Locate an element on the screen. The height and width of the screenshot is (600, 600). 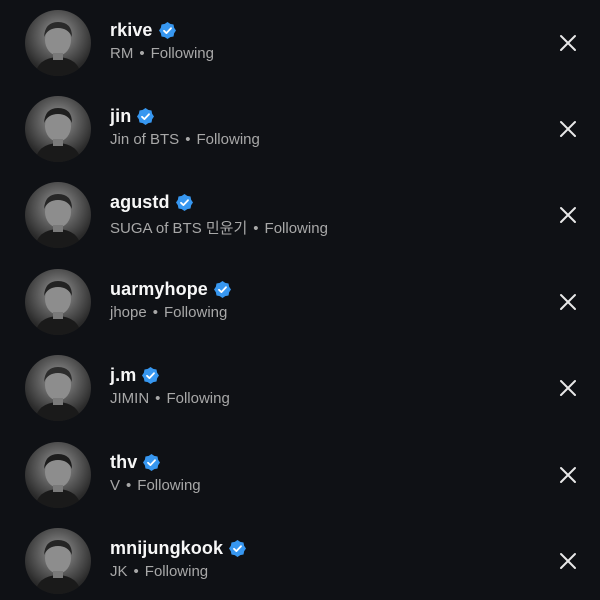
name-line: thv is located at coordinates (315, 462).